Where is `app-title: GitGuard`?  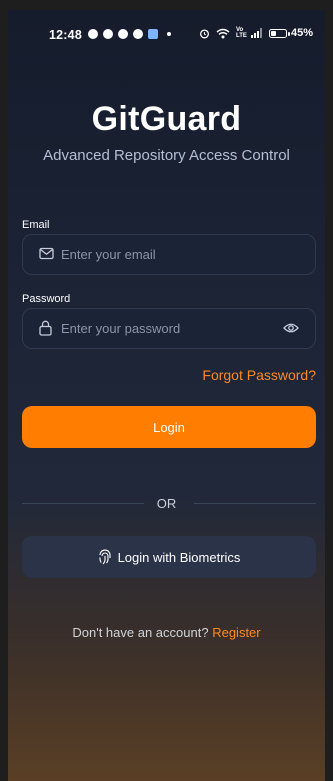
app-title: GitGuard is located at coordinates (166, 119).